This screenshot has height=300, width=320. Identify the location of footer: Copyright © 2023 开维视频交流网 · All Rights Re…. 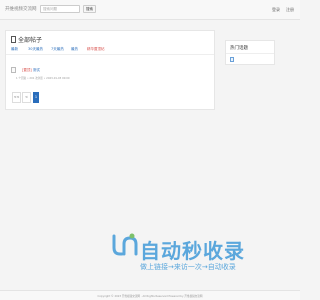
(150, 295).